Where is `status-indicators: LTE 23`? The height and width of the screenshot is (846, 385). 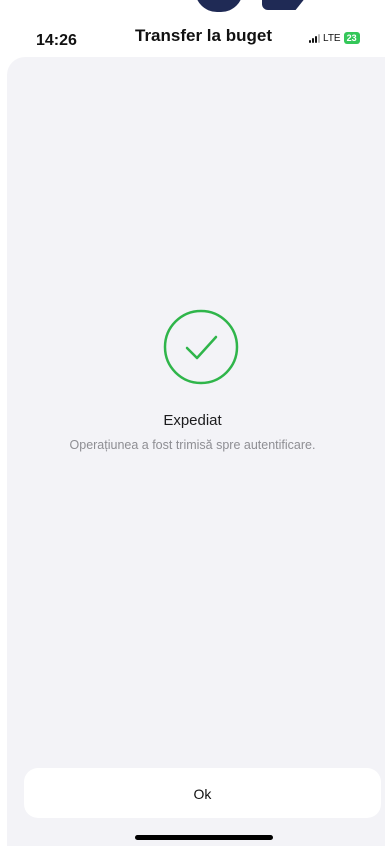
status-indicators: LTE 23 is located at coordinates (334, 38).